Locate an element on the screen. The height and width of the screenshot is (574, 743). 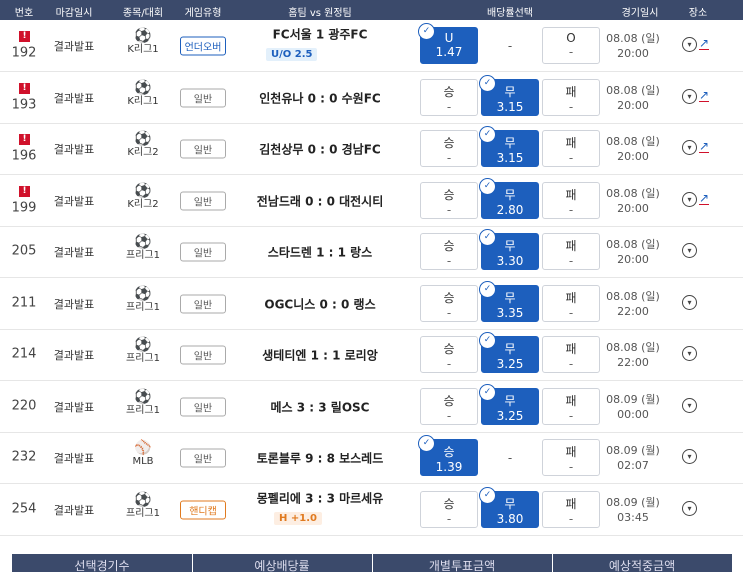
game-number: 205 is located at coordinates (24, 251).